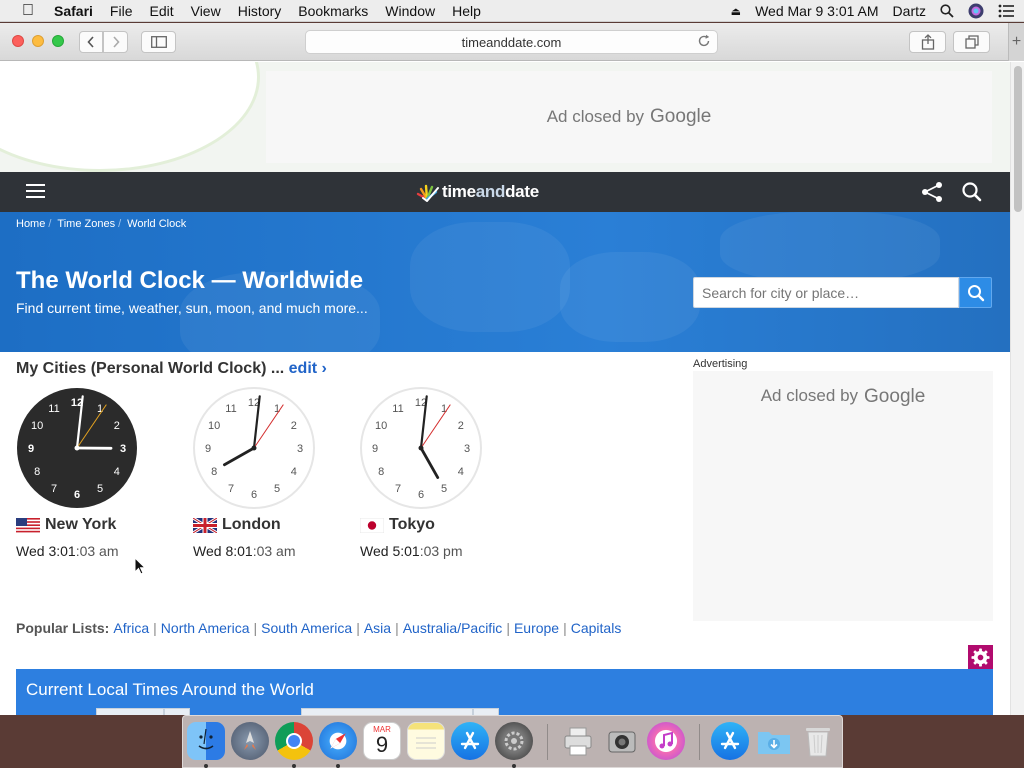 The image size is (1024, 768). I want to click on app-store-folder-icon, so click(730, 741).